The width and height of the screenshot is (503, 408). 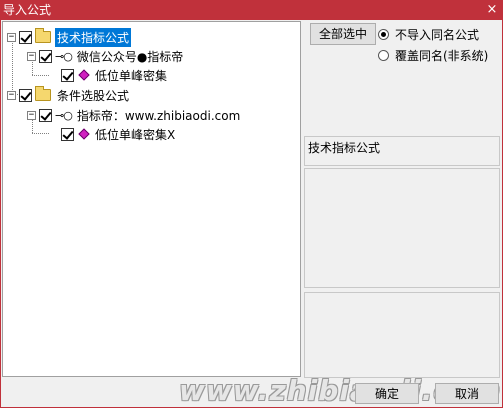 I want to click on tree-item-label: 低位单峰密集X, so click(x=135, y=134).